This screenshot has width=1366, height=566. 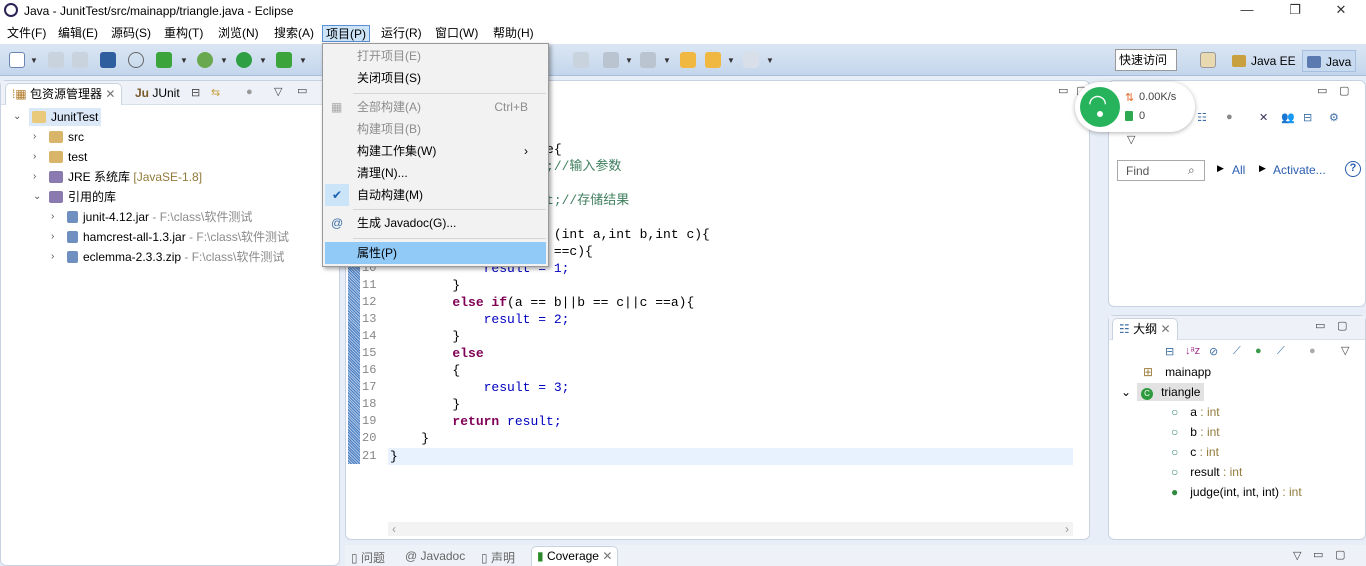 I want to click on menu-edit: 编辑(E), so click(x=78, y=33).